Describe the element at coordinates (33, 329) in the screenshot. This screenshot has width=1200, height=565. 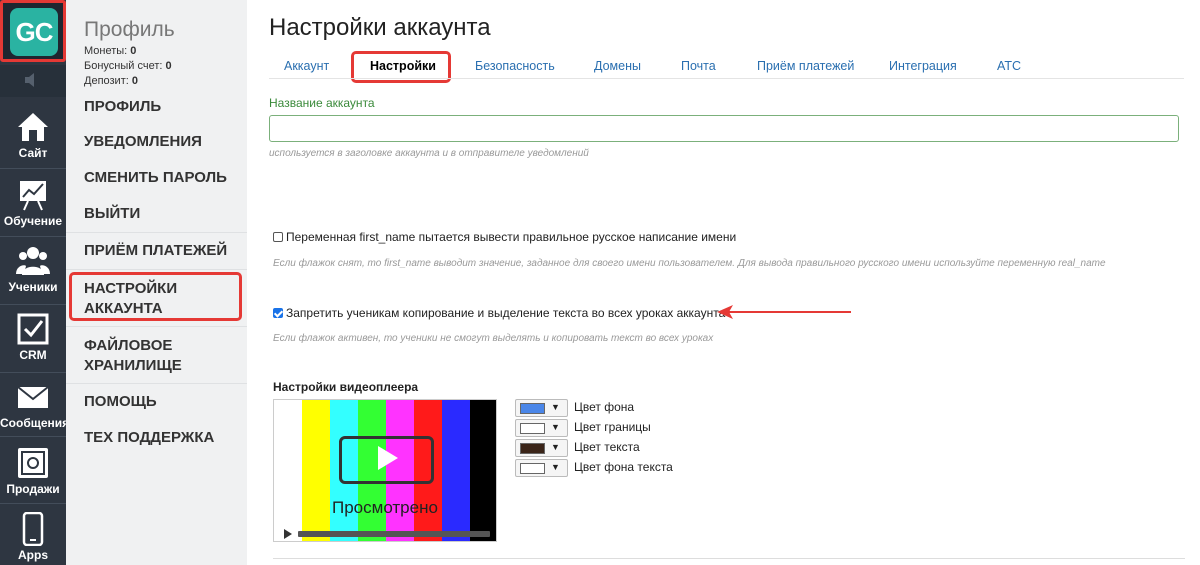
I see `checkbox-icon` at that location.